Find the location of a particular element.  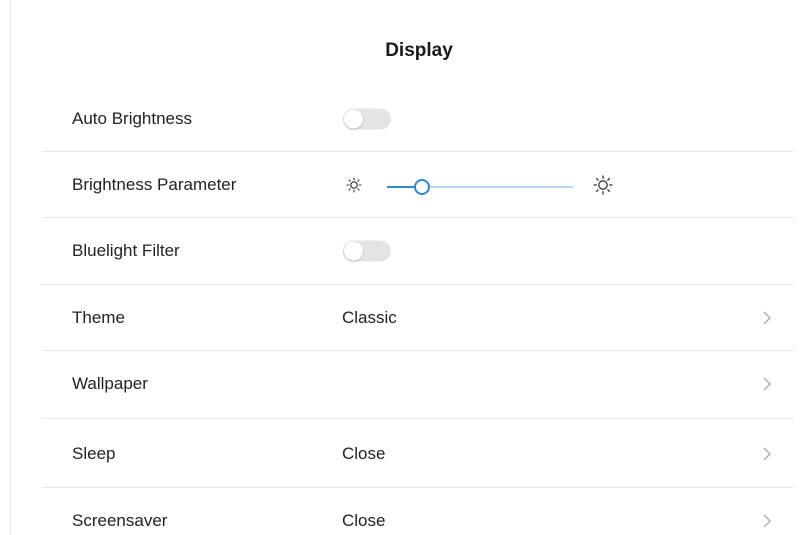

screensaver-label: Screensaver is located at coordinates (120, 520).